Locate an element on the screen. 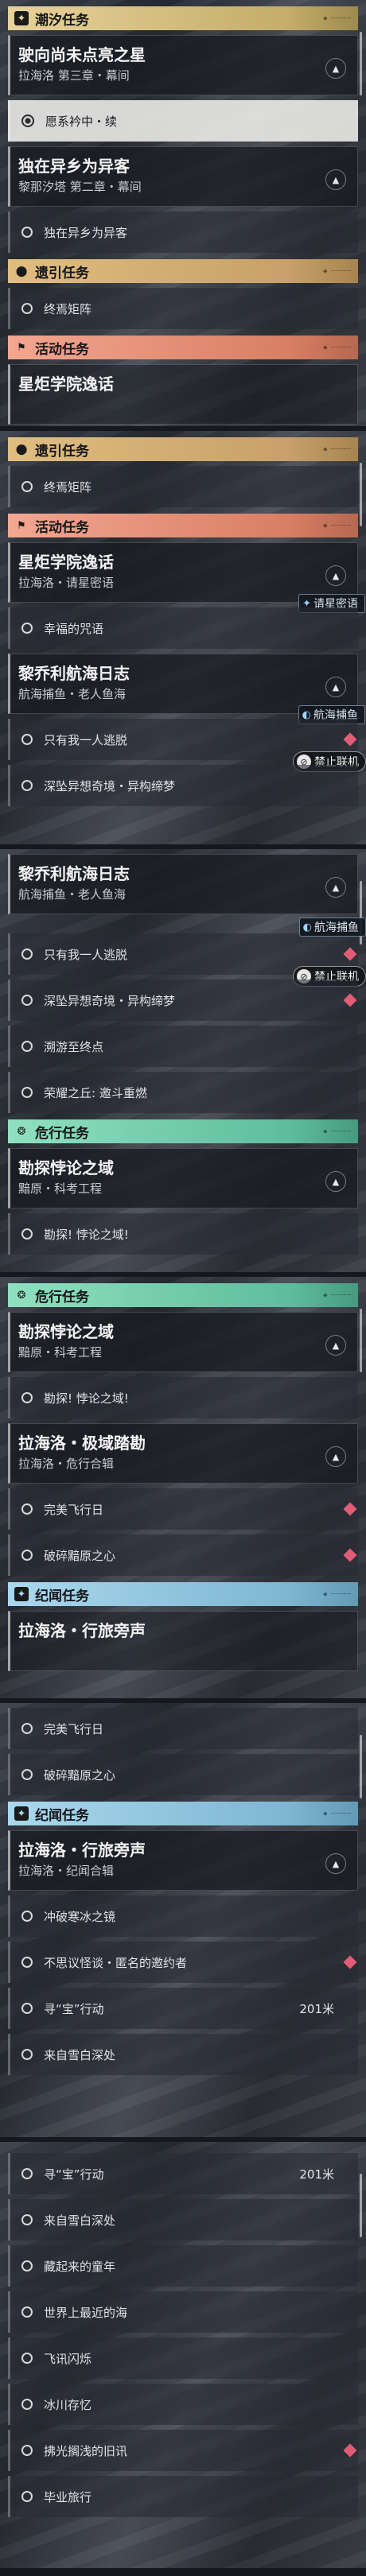 This screenshot has width=366, height=2576. quest-card: 黎乔利航海日志 航海捕鱼・老人鱼海 ▲ is located at coordinates (183, 884).